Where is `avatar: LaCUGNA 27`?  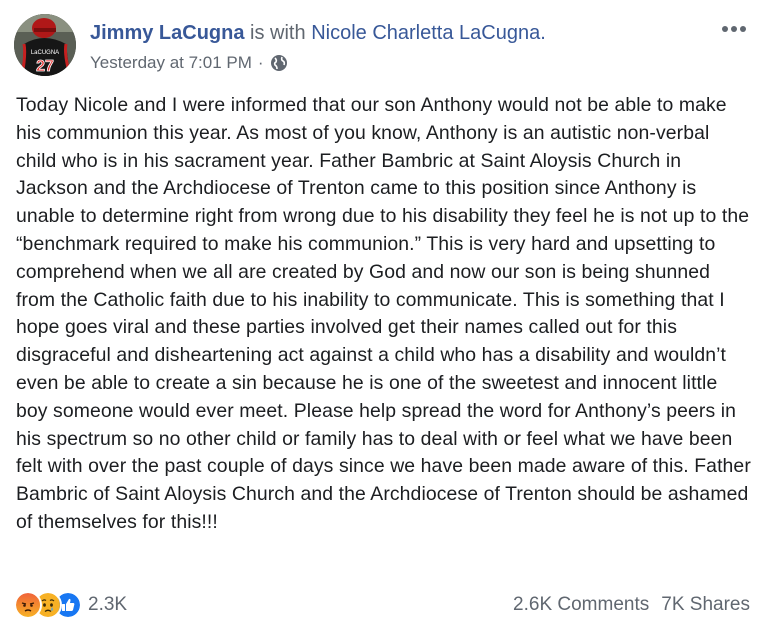 avatar: LaCUGNA 27 is located at coordinates (45, 45).